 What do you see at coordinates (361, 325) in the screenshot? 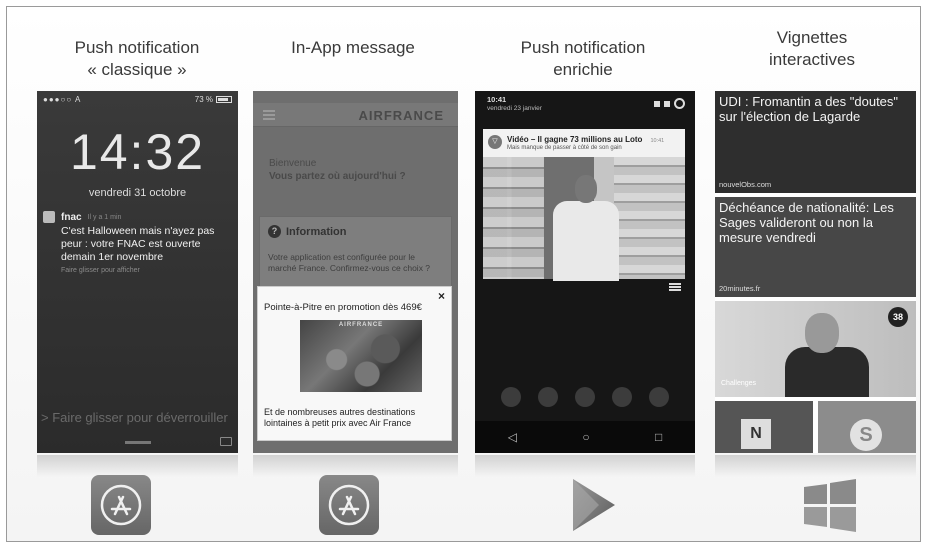
I see `promo-image-brand: AIRFRANCE` at bounding box center [361, 325].